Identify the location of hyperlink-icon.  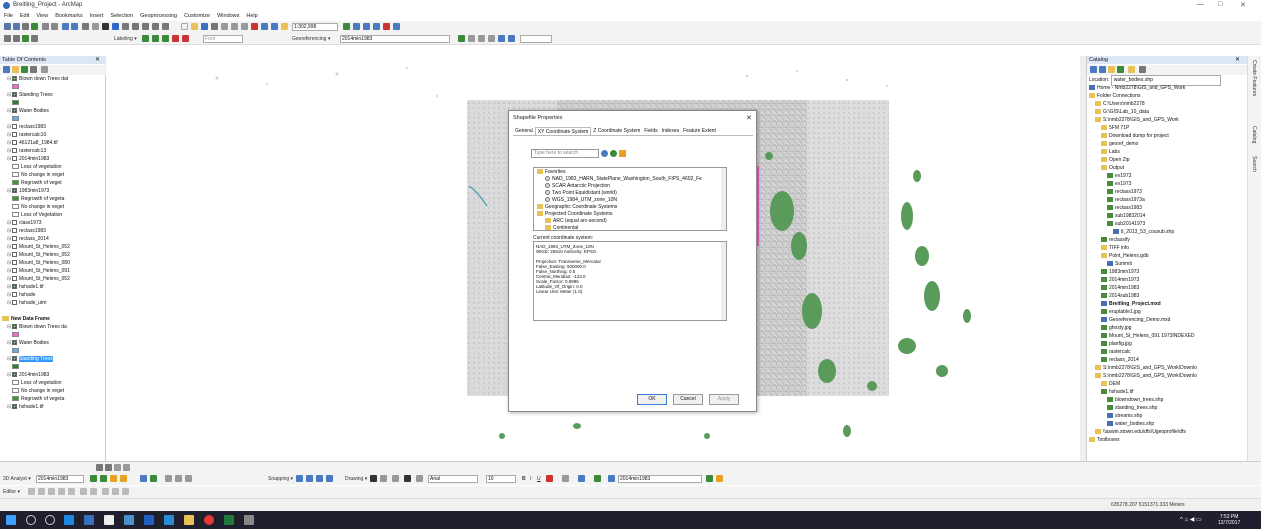
(145, 26).